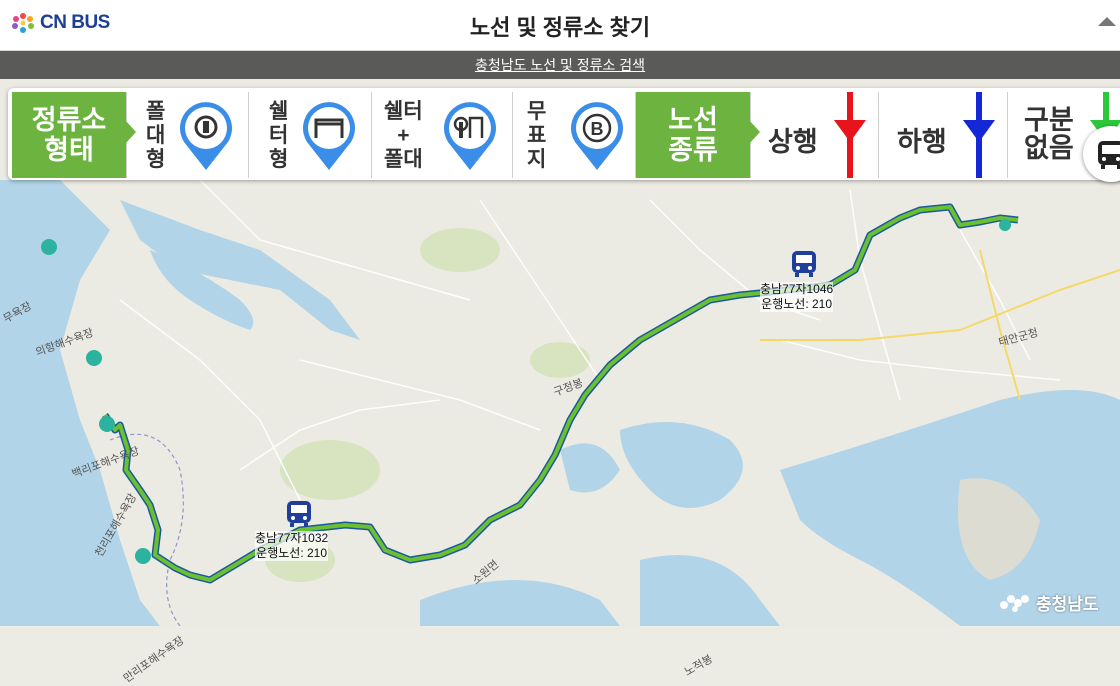  Describe the element at coordinates (442, 135) in the screenshot. I see `legend-shelter-pole-type: 쉘터 + 폴대` at that location.